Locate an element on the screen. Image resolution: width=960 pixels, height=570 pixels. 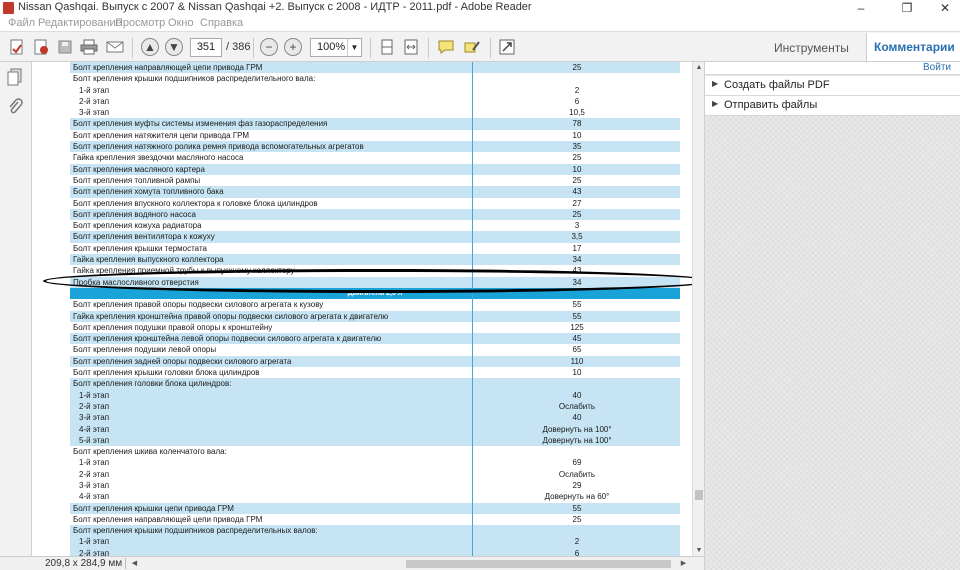
row-label: Болт крепления масляного картера is located at coordinates (139, 169).